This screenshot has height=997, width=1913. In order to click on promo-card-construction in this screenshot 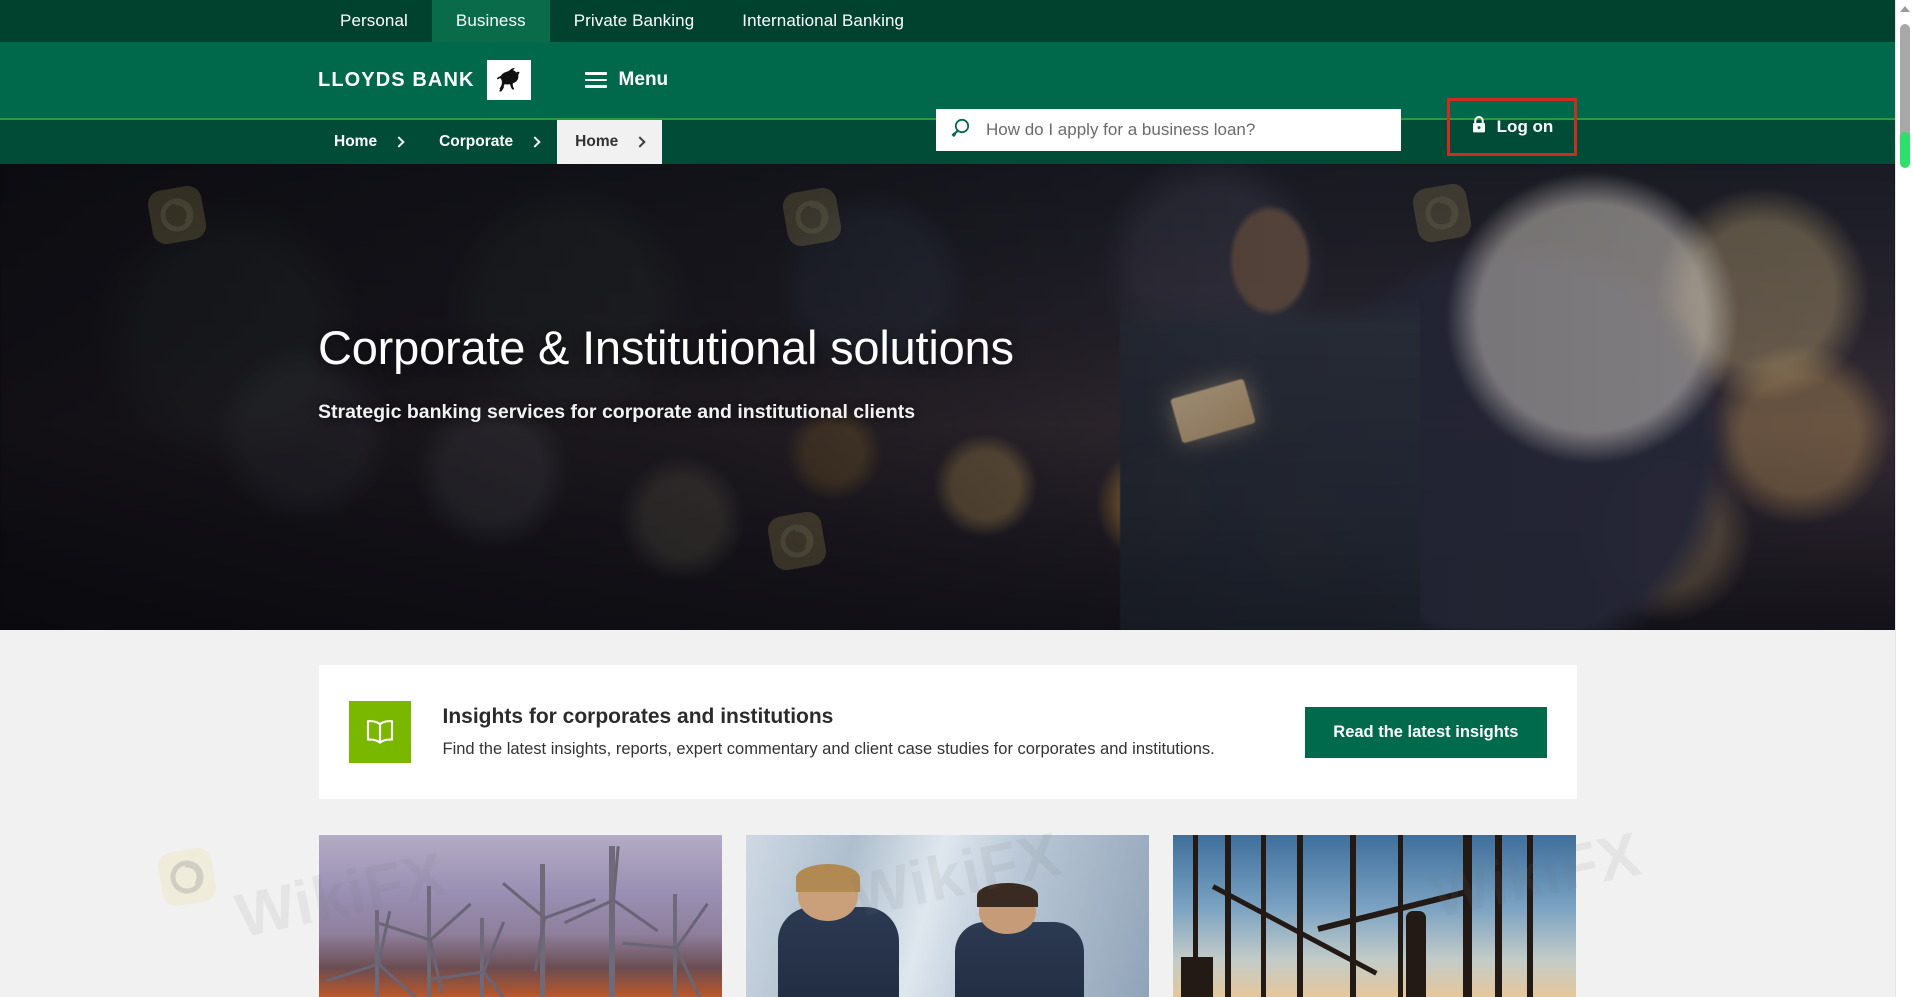, I will do `click(1374, 916)`.